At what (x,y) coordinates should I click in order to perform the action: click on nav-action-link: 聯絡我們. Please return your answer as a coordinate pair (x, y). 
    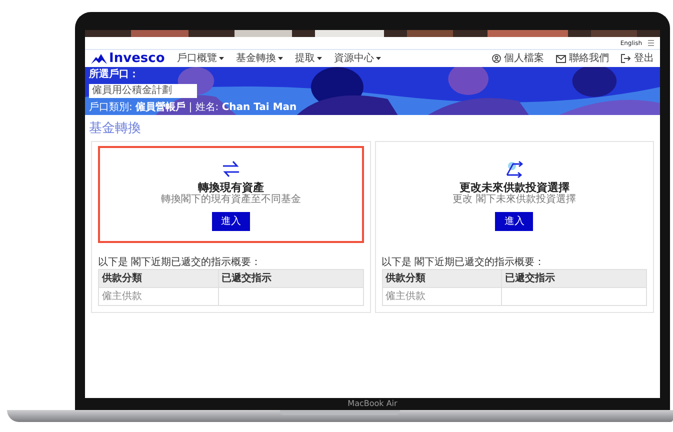
    Looking at the image, I should click on (582, 59).